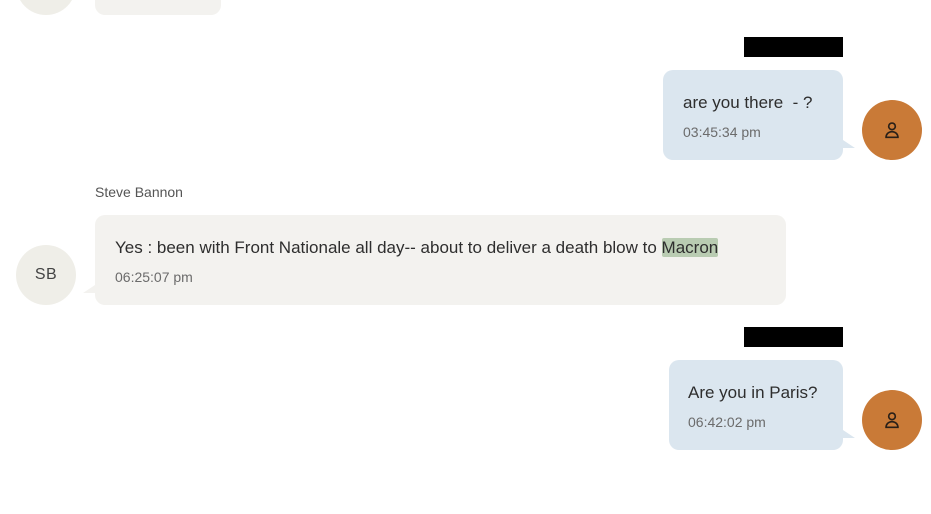 Image resolution: width=931 pixels, height=514 pixels. Describe the element at coordinates (154, 277) in the screenshot. I see `message-timestamp: 06:25:07 pm` at that location.